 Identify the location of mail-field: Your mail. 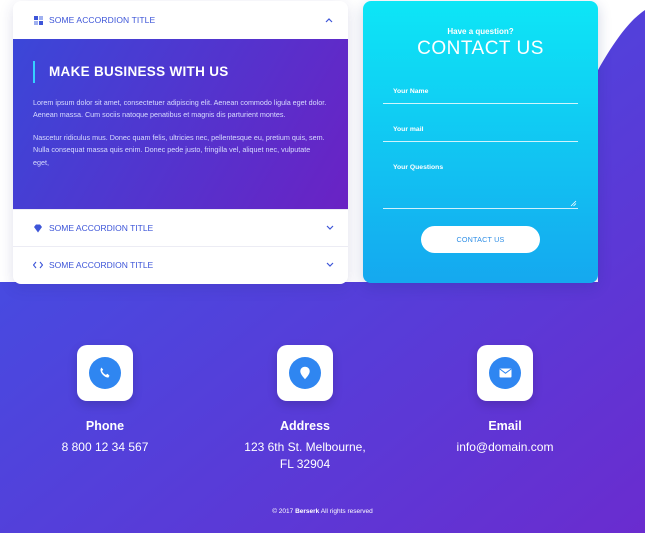
(480, 134).